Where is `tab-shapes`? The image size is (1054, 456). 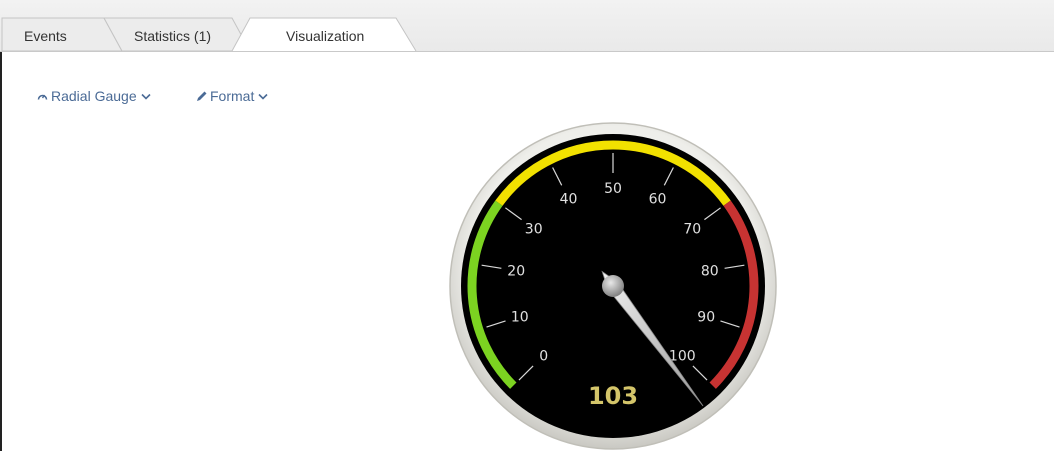 tab-shapes is located at coordinates (209, 34).